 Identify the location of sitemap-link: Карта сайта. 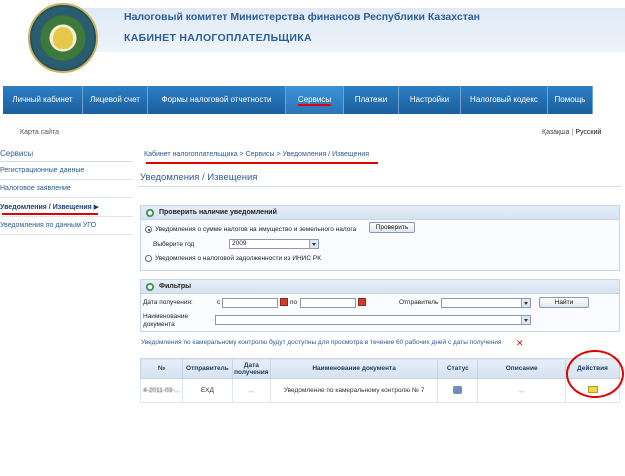
(39, 132).